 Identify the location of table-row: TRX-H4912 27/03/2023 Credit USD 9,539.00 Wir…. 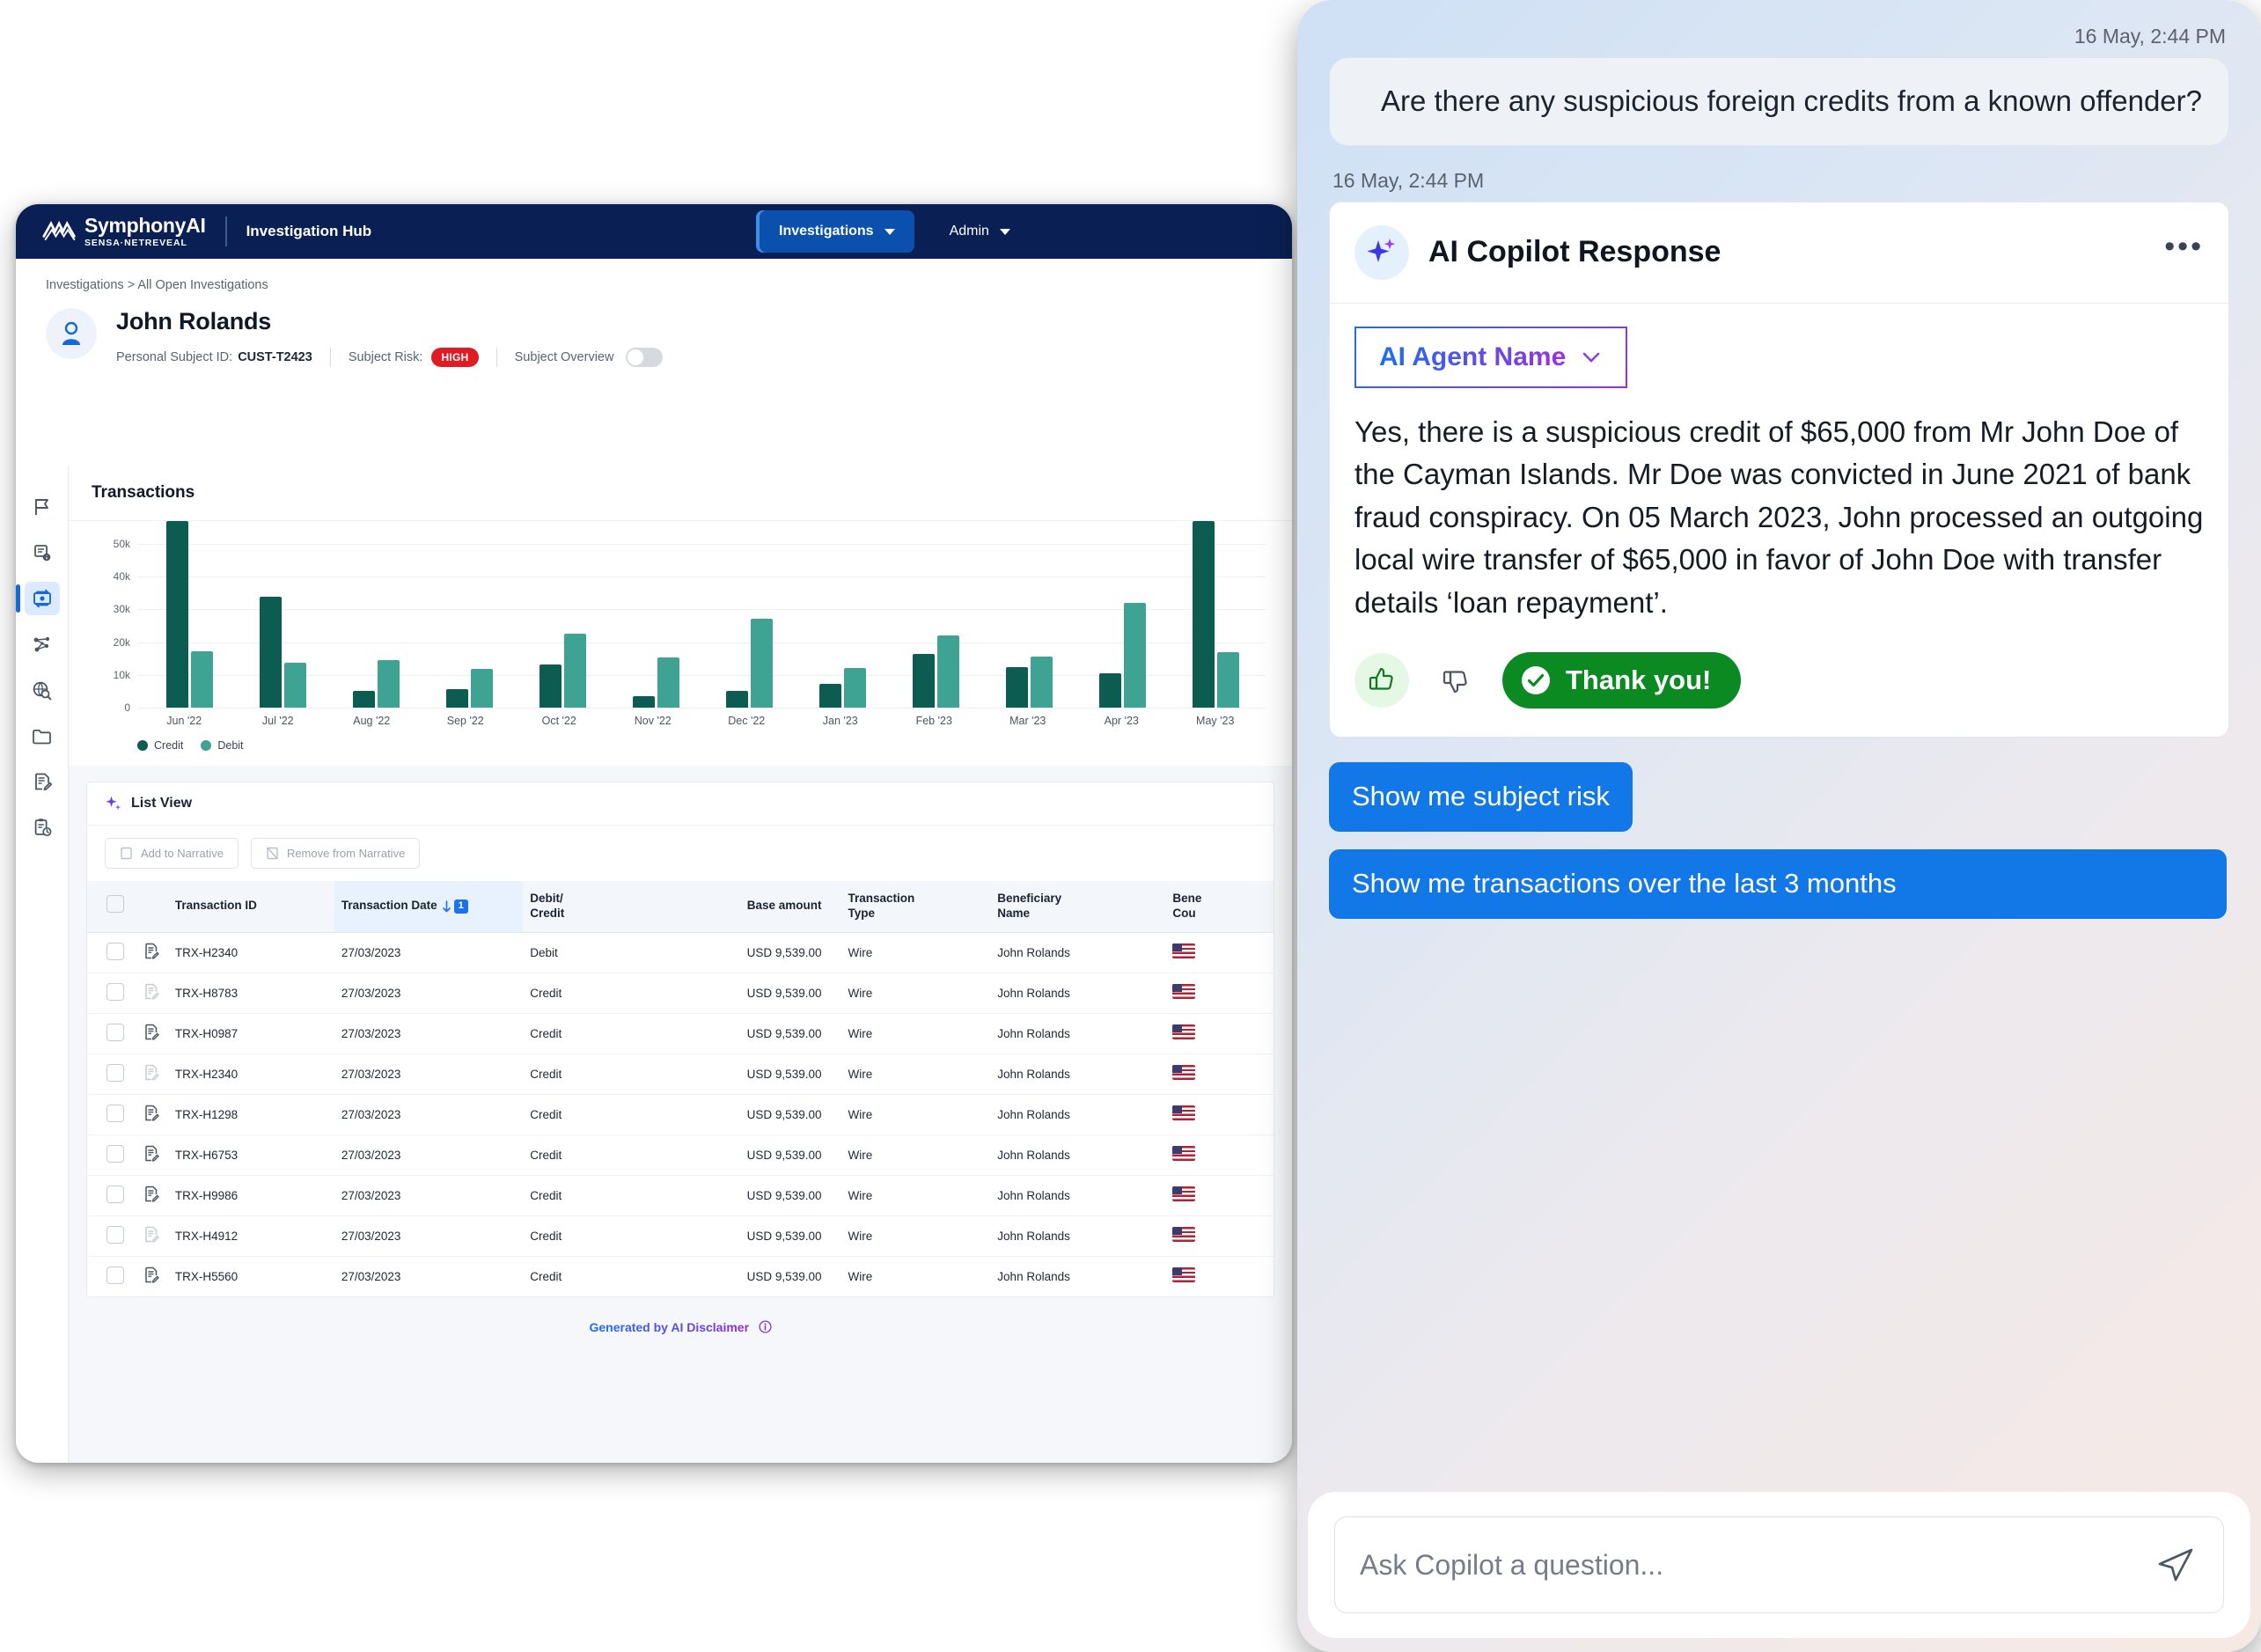
(680, 1236).